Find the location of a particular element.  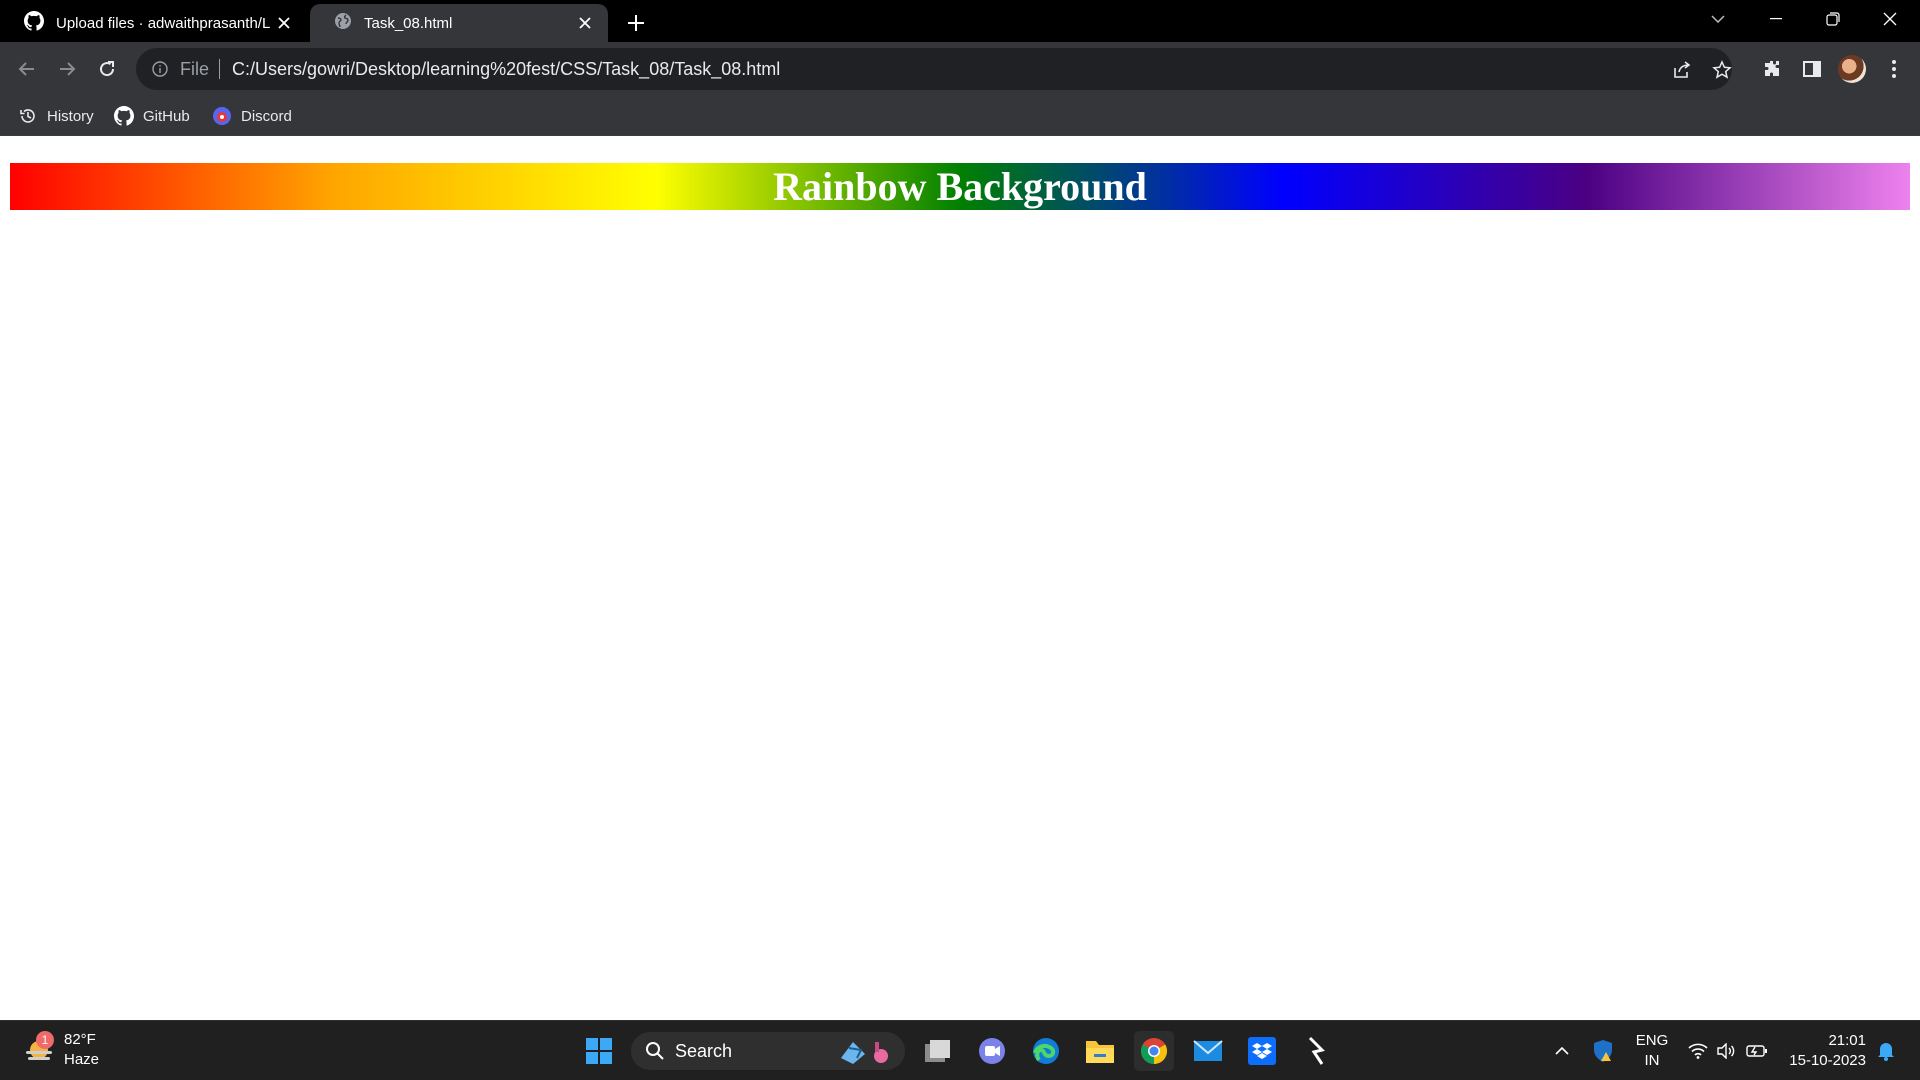

dropbox-icon is located at coordinates (1262, 1051).